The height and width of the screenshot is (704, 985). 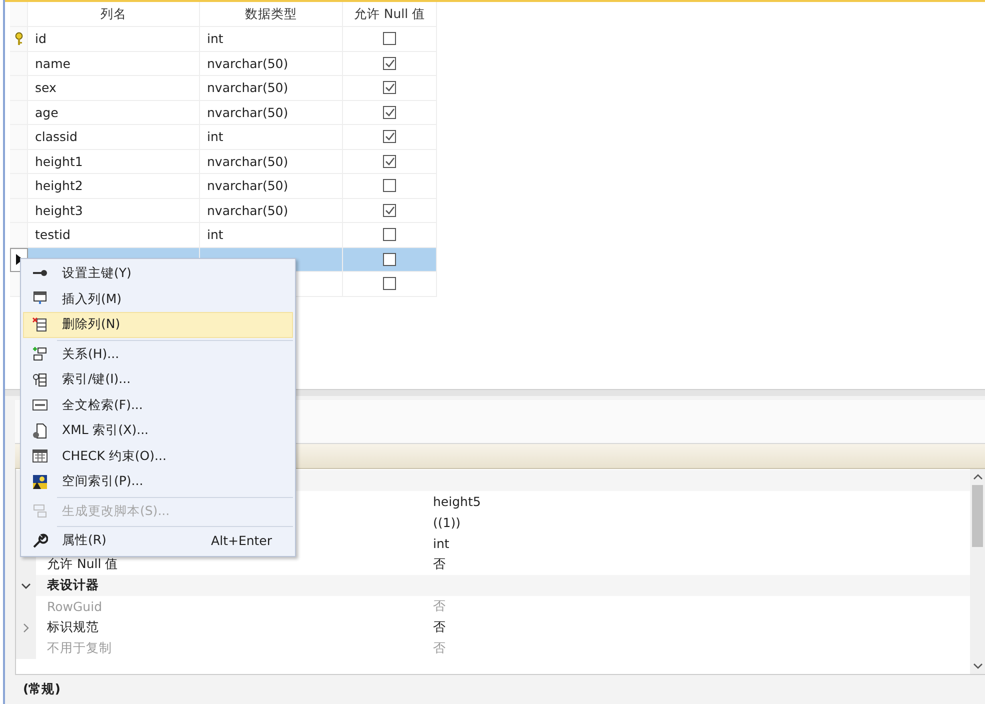 I want to click on menu-item: 插入列(M), so click(x=158, y=299).